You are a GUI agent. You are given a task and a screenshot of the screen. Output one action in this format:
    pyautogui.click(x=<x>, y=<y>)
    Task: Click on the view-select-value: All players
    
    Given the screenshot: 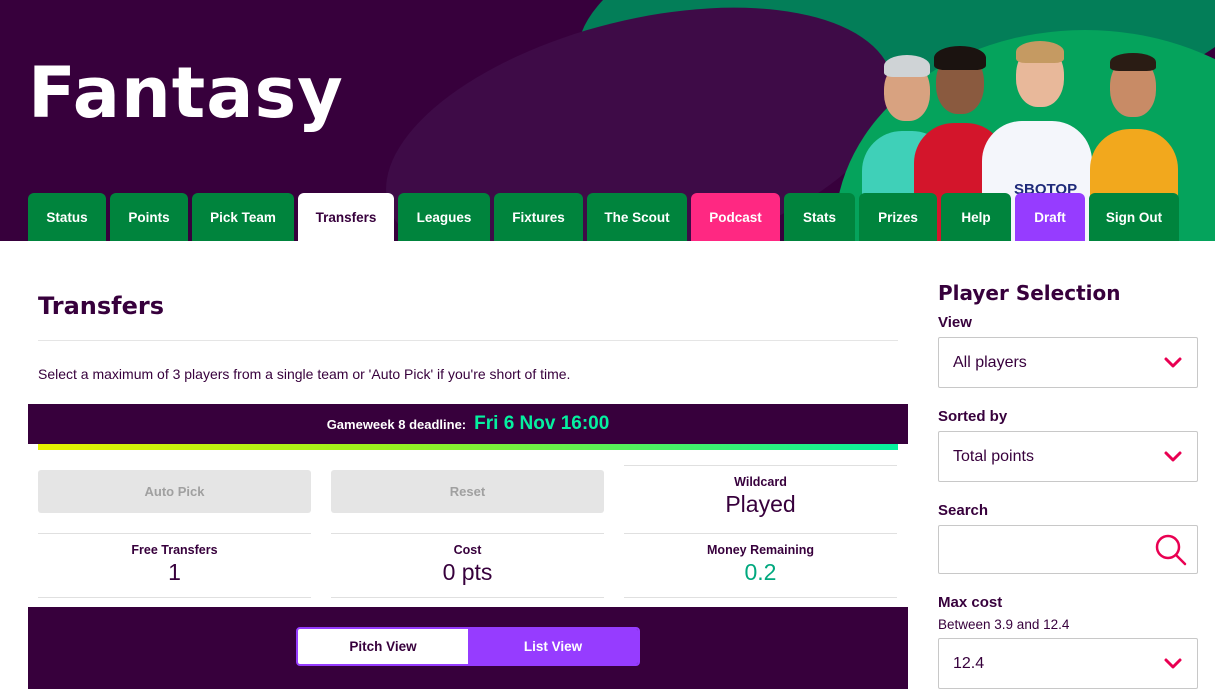 What is the action you would take?
    pyautogui.click(x=990, y=362)
    